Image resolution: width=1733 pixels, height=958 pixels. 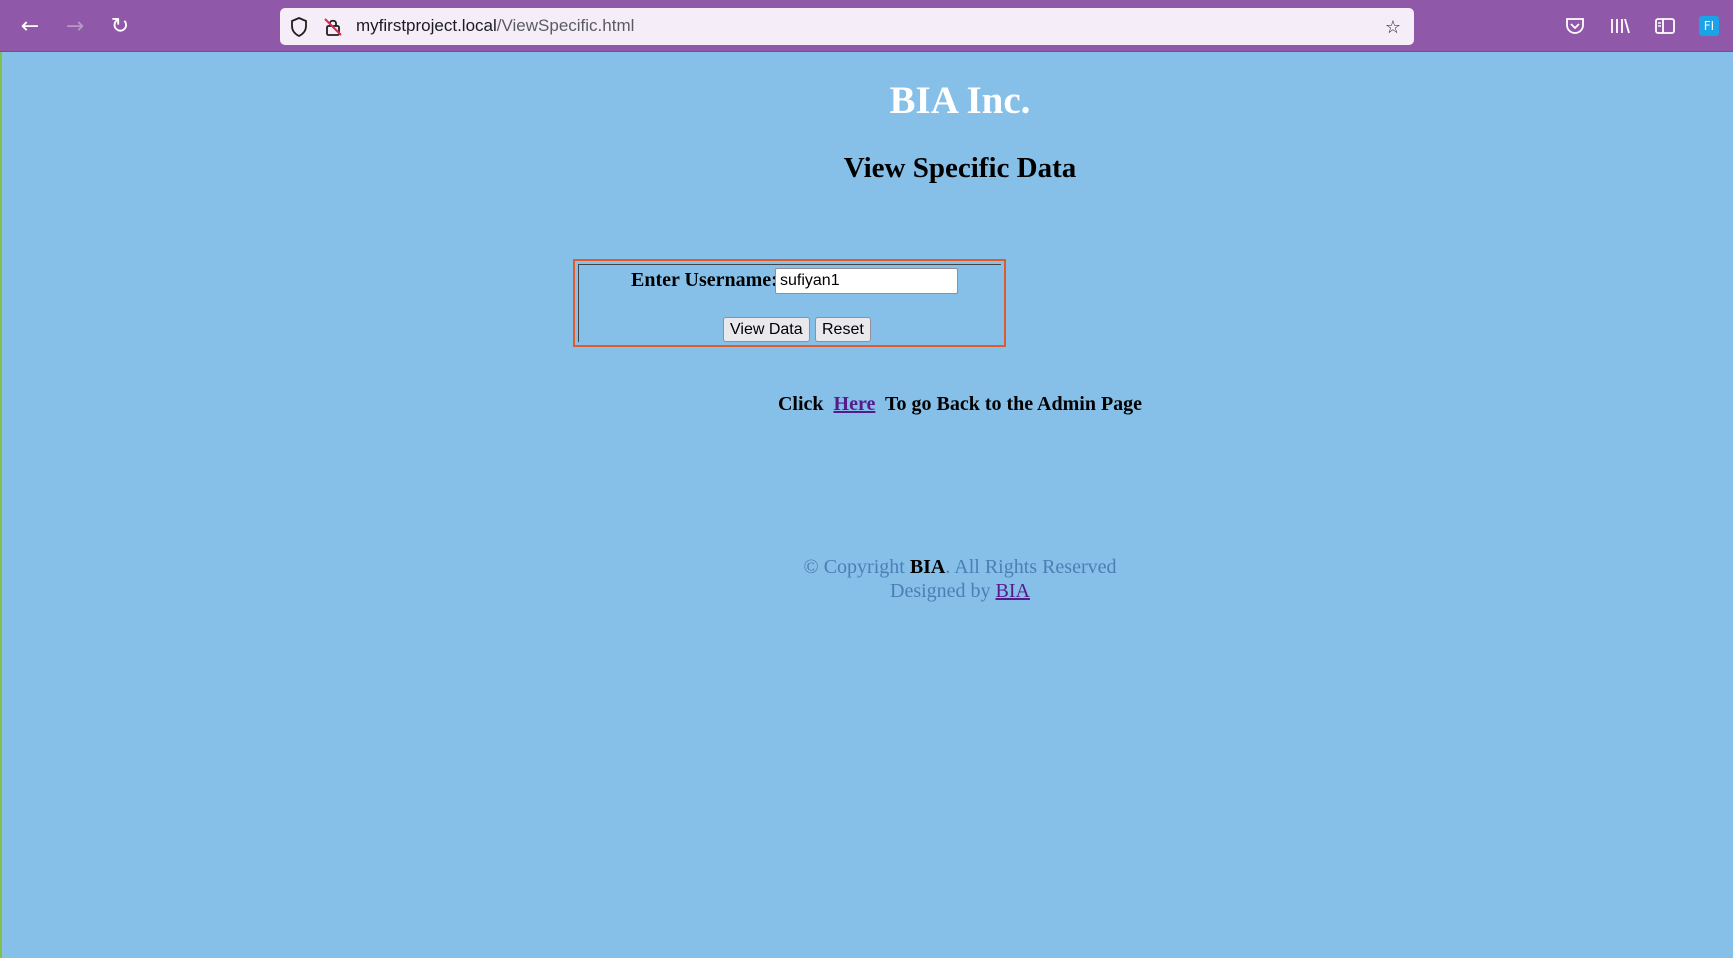 I want to click on reload-icon: ↻, so click(x=120, y=26).